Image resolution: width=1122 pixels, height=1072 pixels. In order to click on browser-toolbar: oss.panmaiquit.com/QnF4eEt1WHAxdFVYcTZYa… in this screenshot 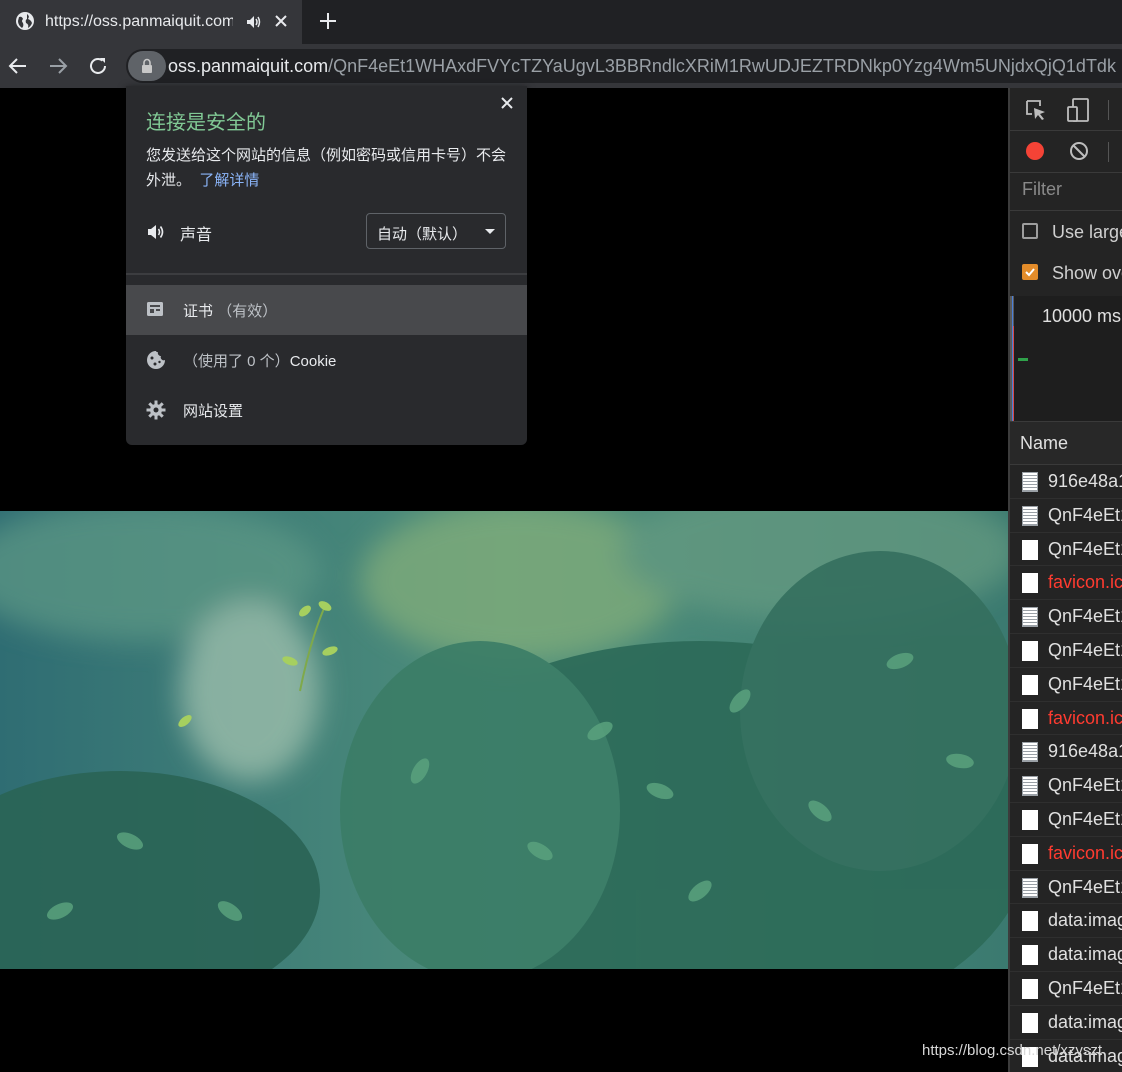, I will do `click(561, 66)`.